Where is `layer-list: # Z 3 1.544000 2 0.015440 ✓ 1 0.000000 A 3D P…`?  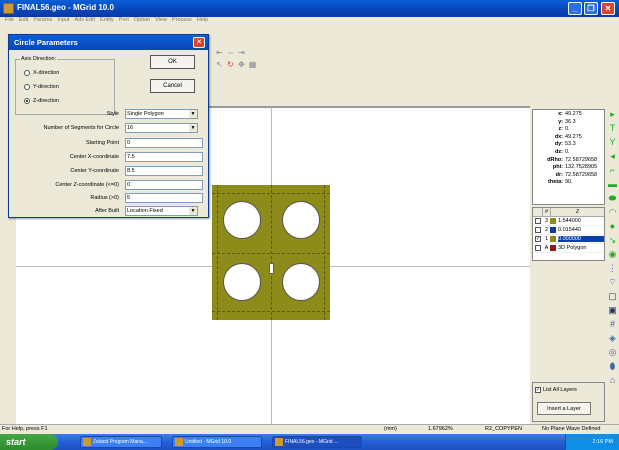 layer-list: # Z 3 1.544000 2 0.015440 ✓ 1 0.000000 A 3D P… is located at coordinates (568, 234).